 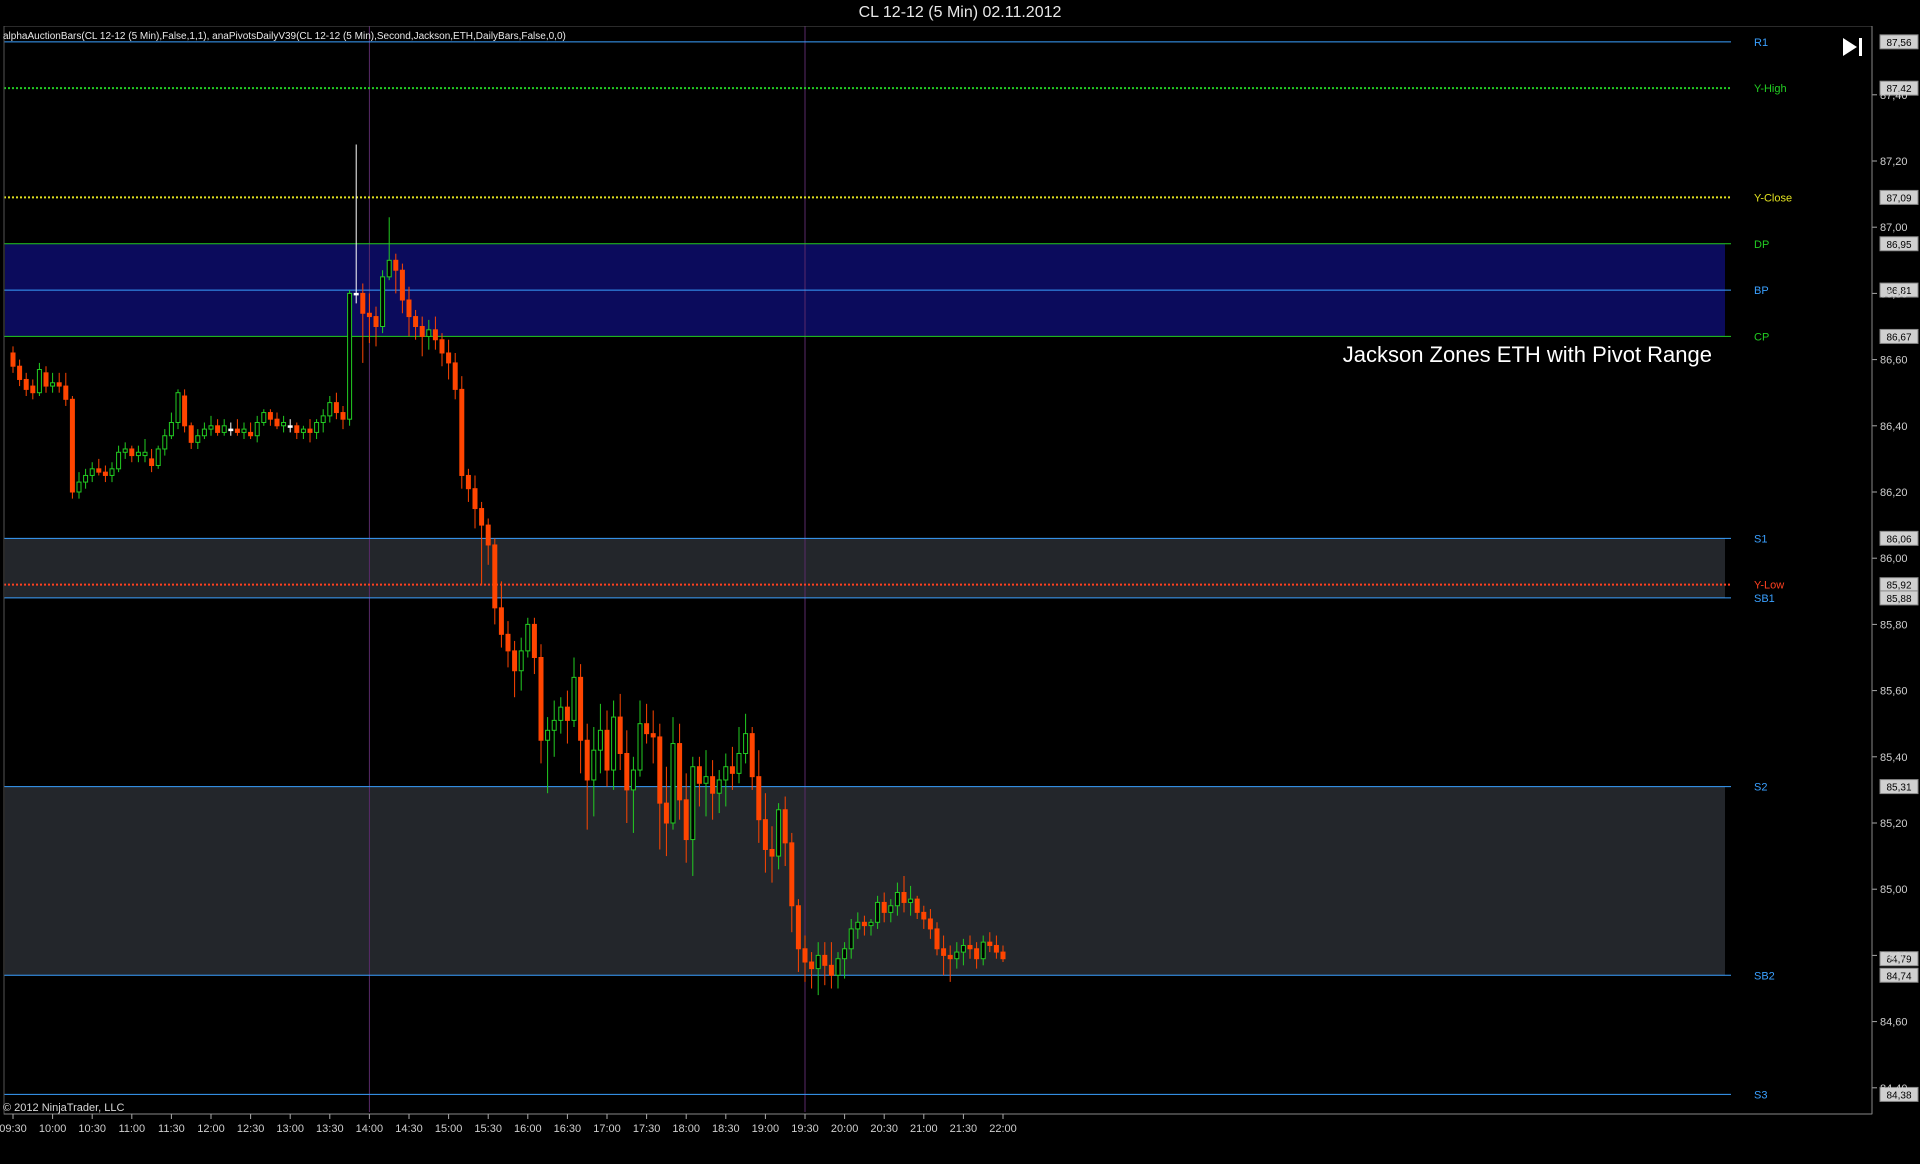 I want to click on level-price-label: 86,67, so click(x=1898, y=337).